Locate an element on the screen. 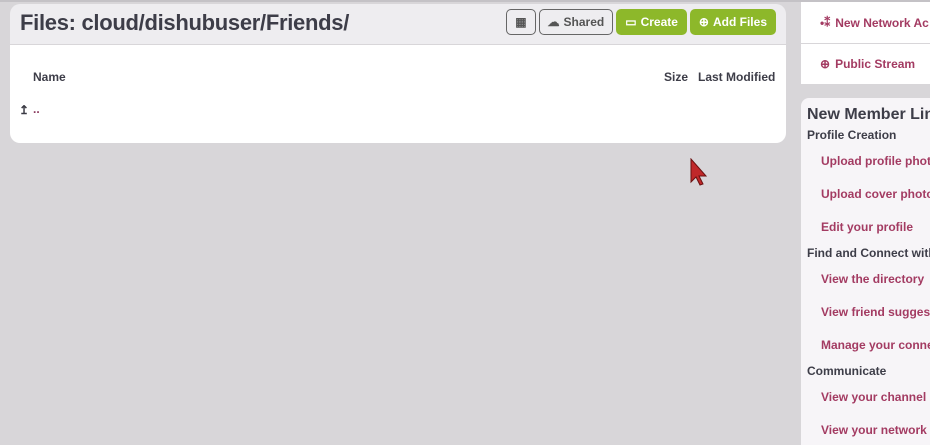 The image size is (930, 445). column-size: Size is located at coordinates (676, 77).